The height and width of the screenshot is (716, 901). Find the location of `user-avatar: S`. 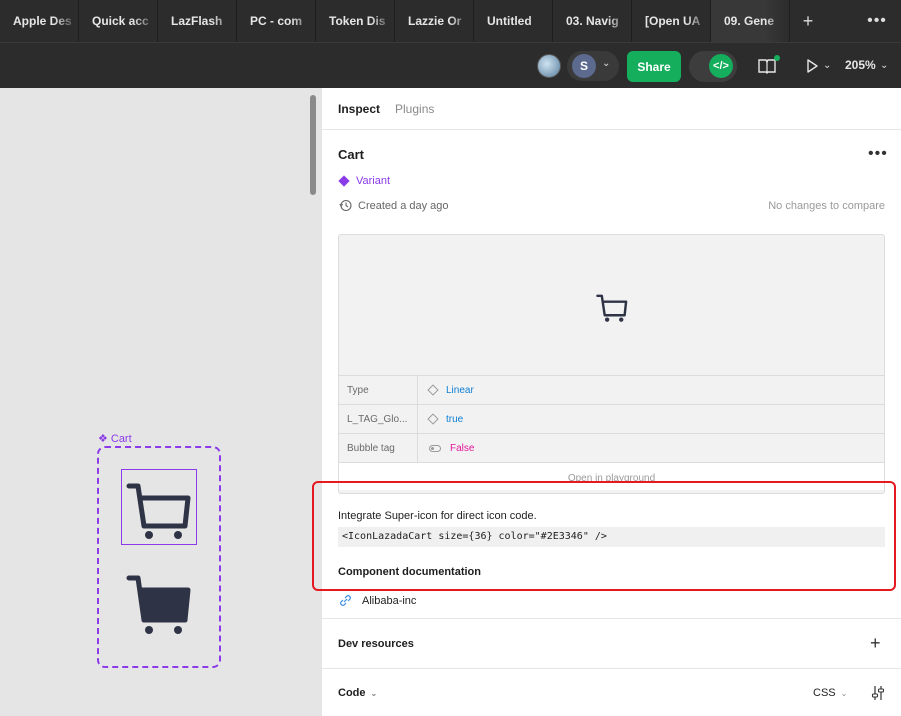

user-avatar: S is located at coordinates (584, 66).